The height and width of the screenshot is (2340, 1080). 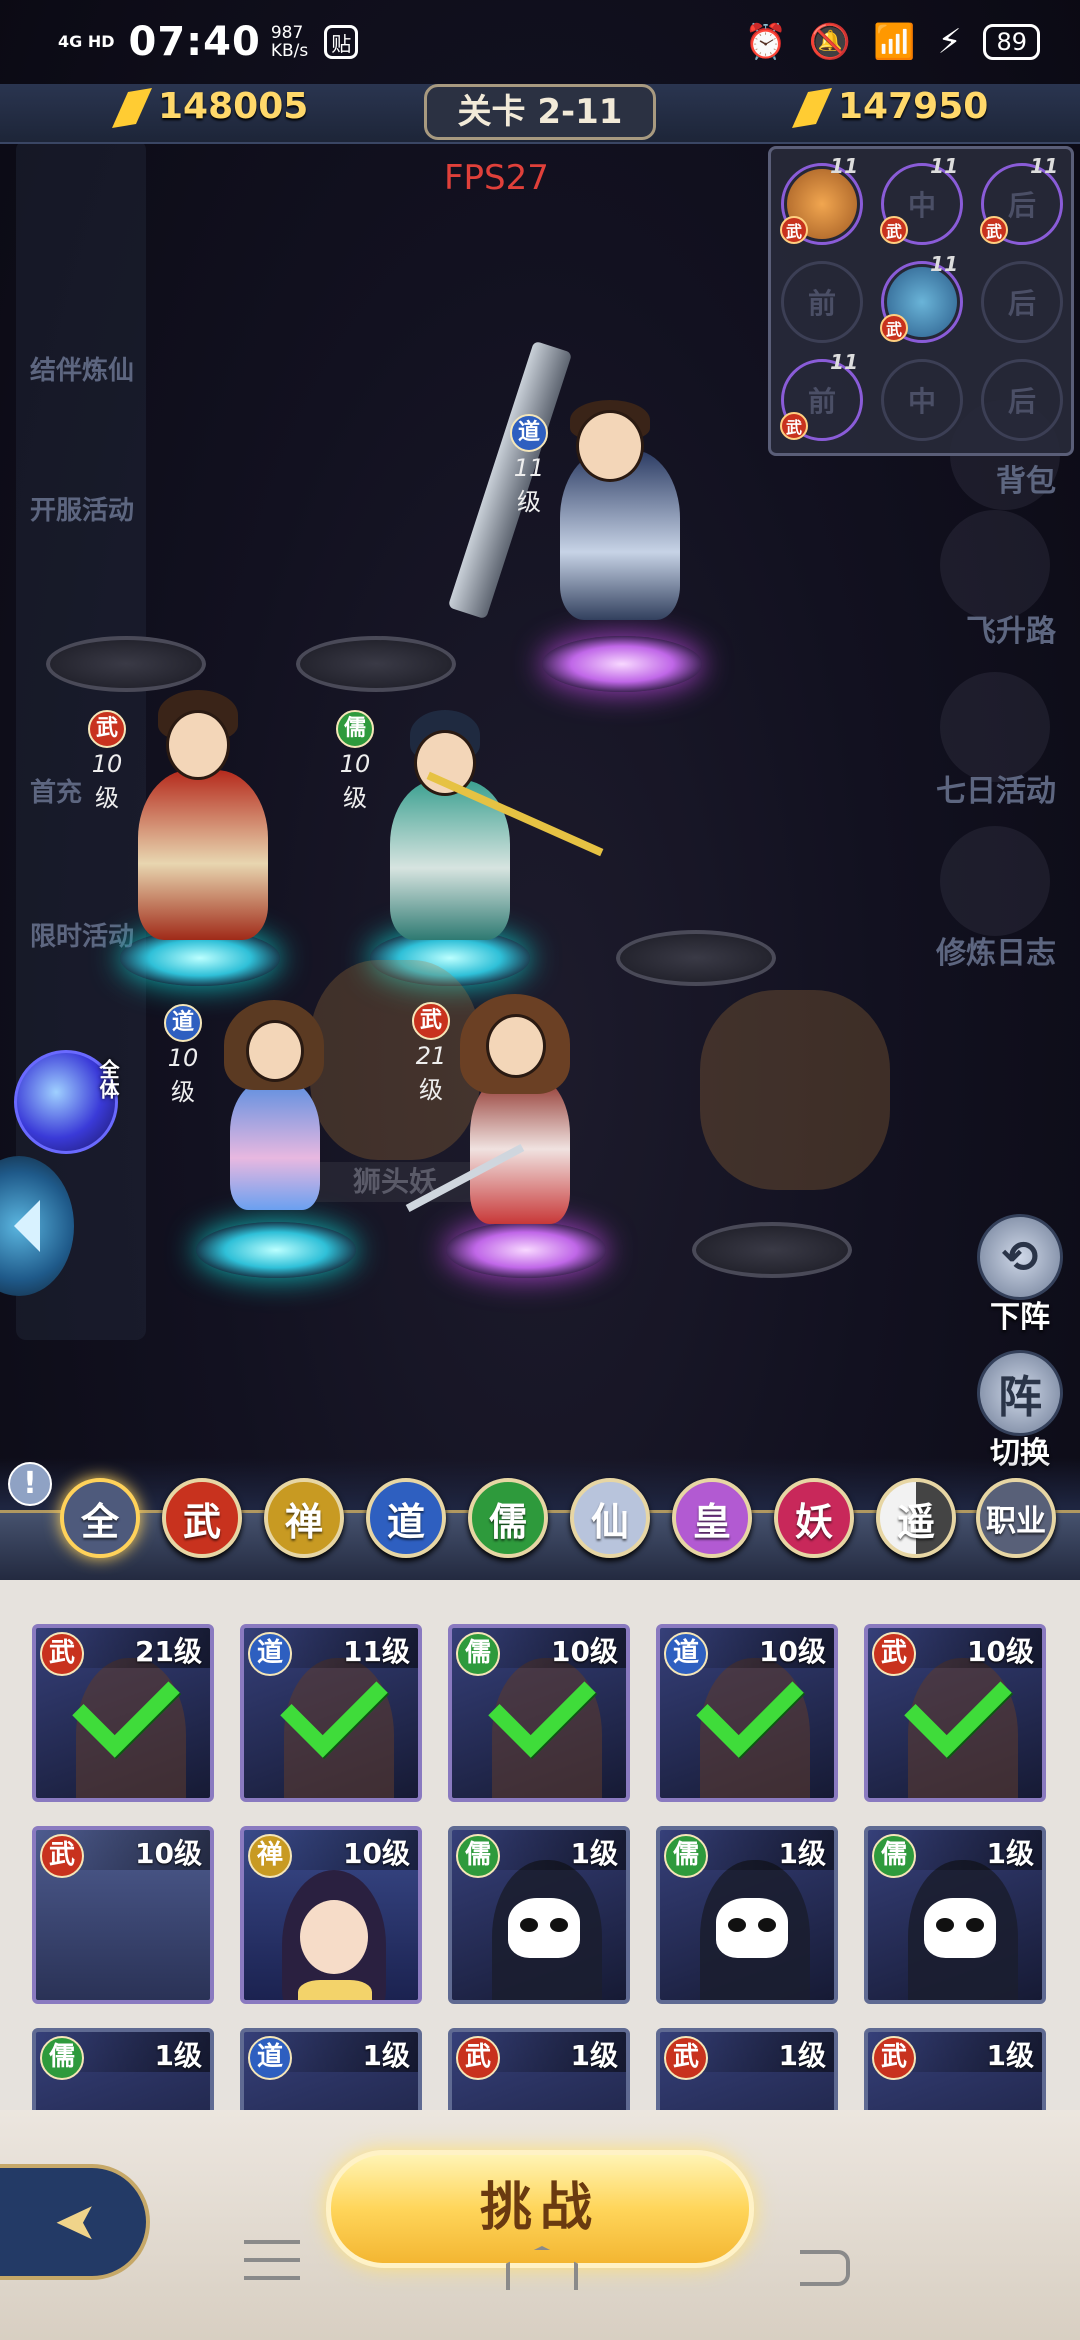 I want to click on filter-dao: 道, so click(x=406, y=1518).